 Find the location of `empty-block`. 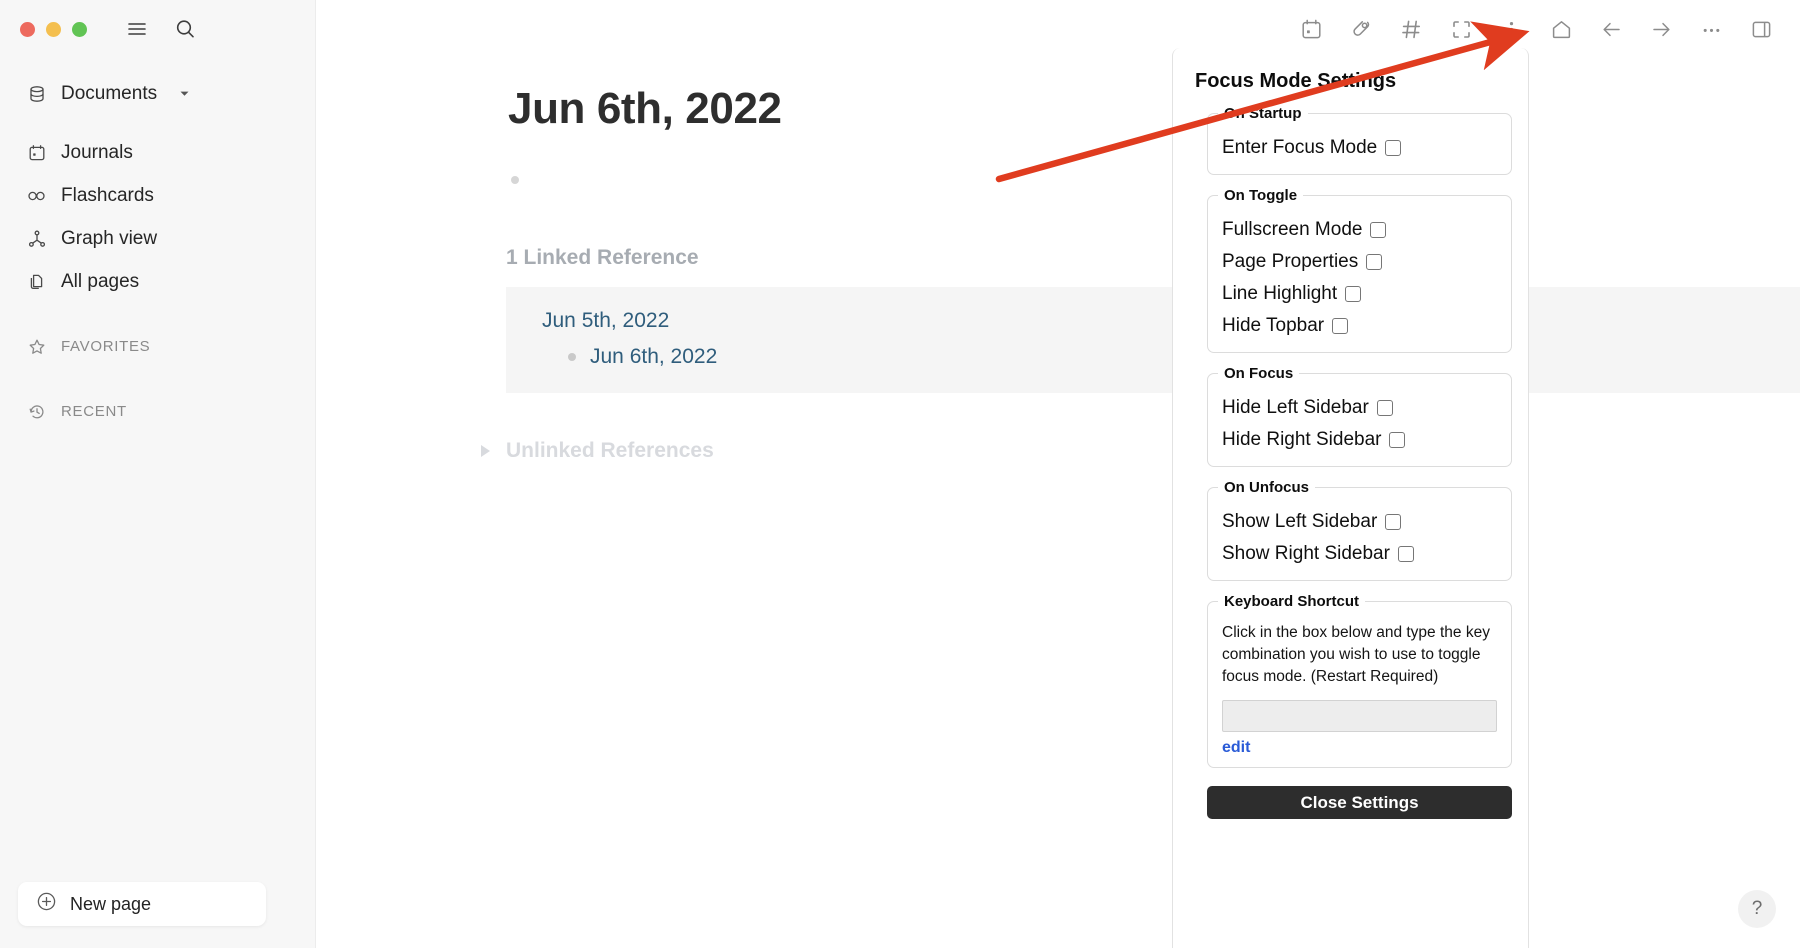

empty-block is located at coordinates (1058, 180).